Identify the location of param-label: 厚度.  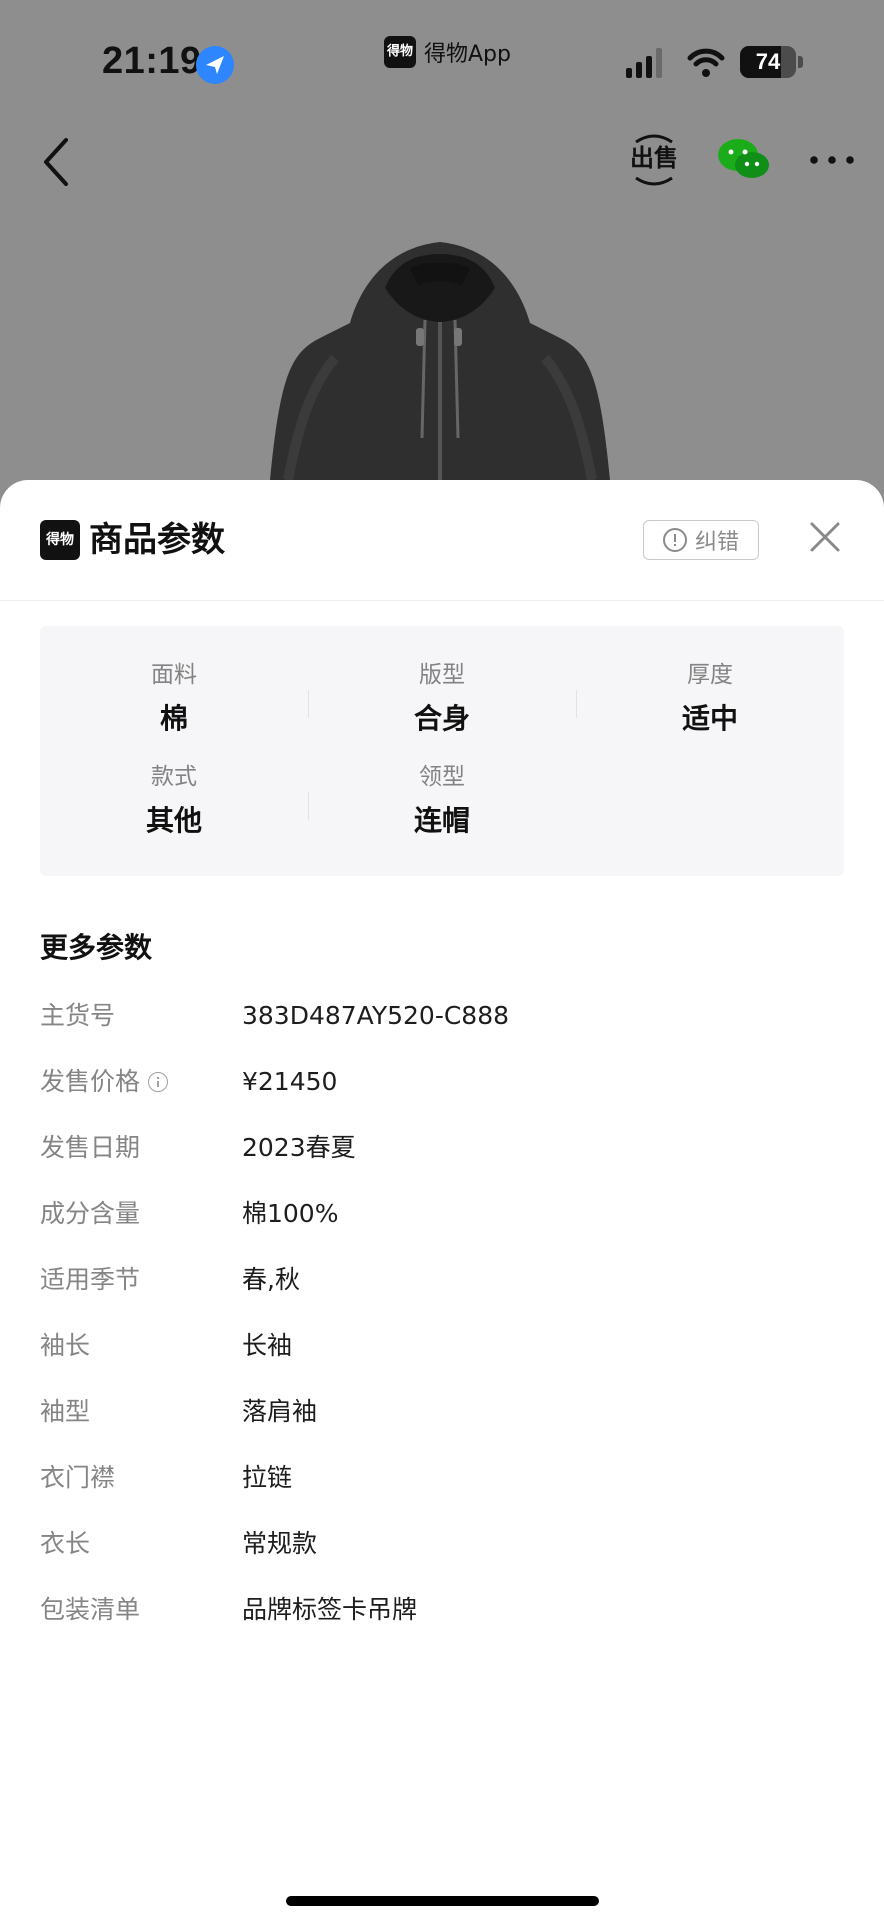
(710, 675).